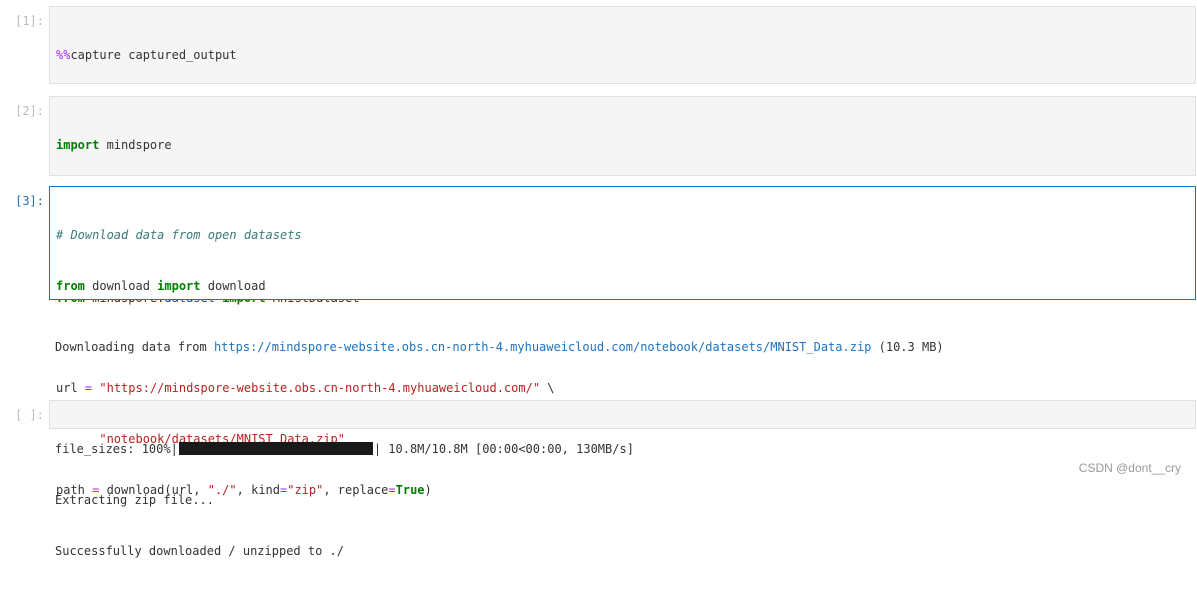  I want to click on success-line: Successfully downloaded / unzipped to ./, so click(199, 551).